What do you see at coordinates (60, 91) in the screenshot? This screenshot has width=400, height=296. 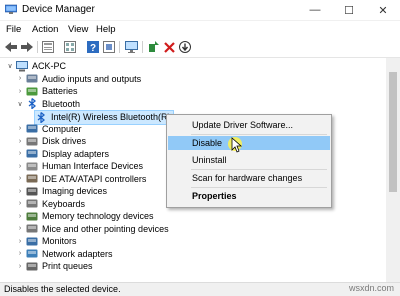 I see `tree-item-label: Batteries` at bounding box center [60, 91].